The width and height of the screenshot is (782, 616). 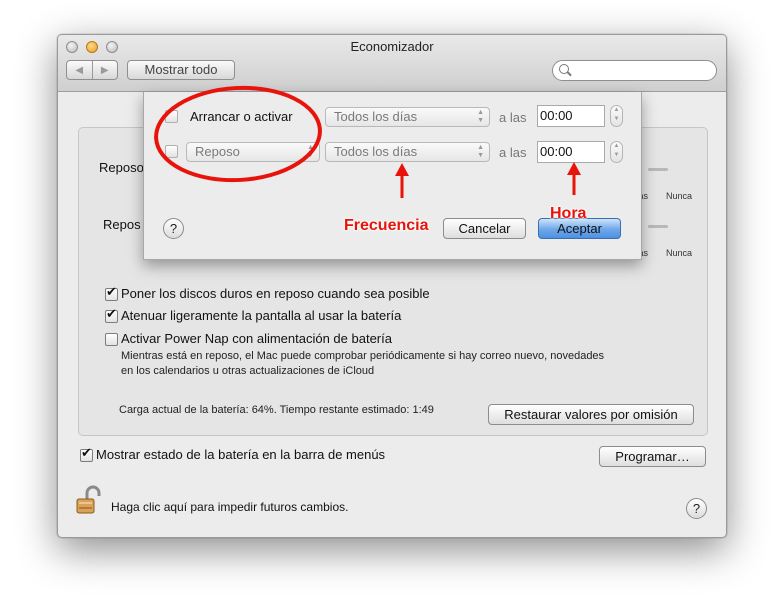 I want to click on annotation-overlay, so click(x=367, y=141).